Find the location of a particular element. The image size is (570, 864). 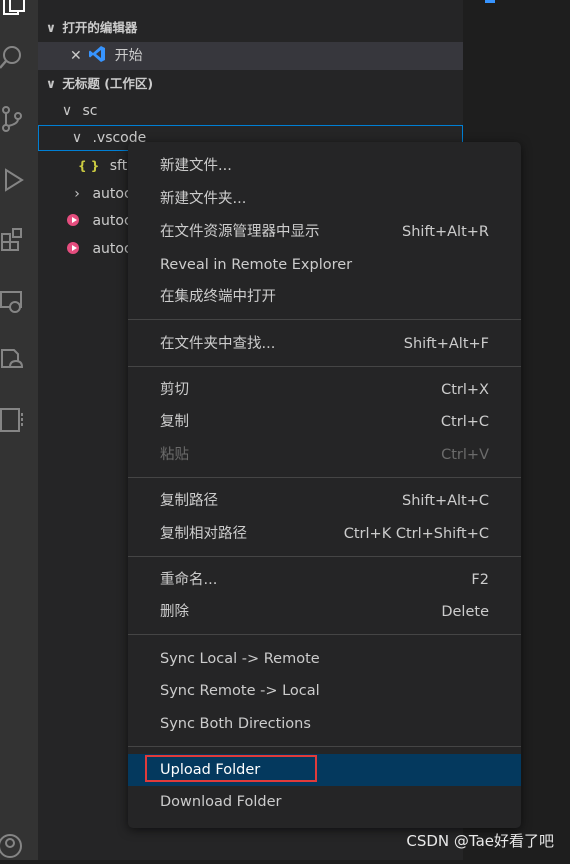

workspace-header: ∨ 无标题 (工作区) is located at coordinates (250, 84).